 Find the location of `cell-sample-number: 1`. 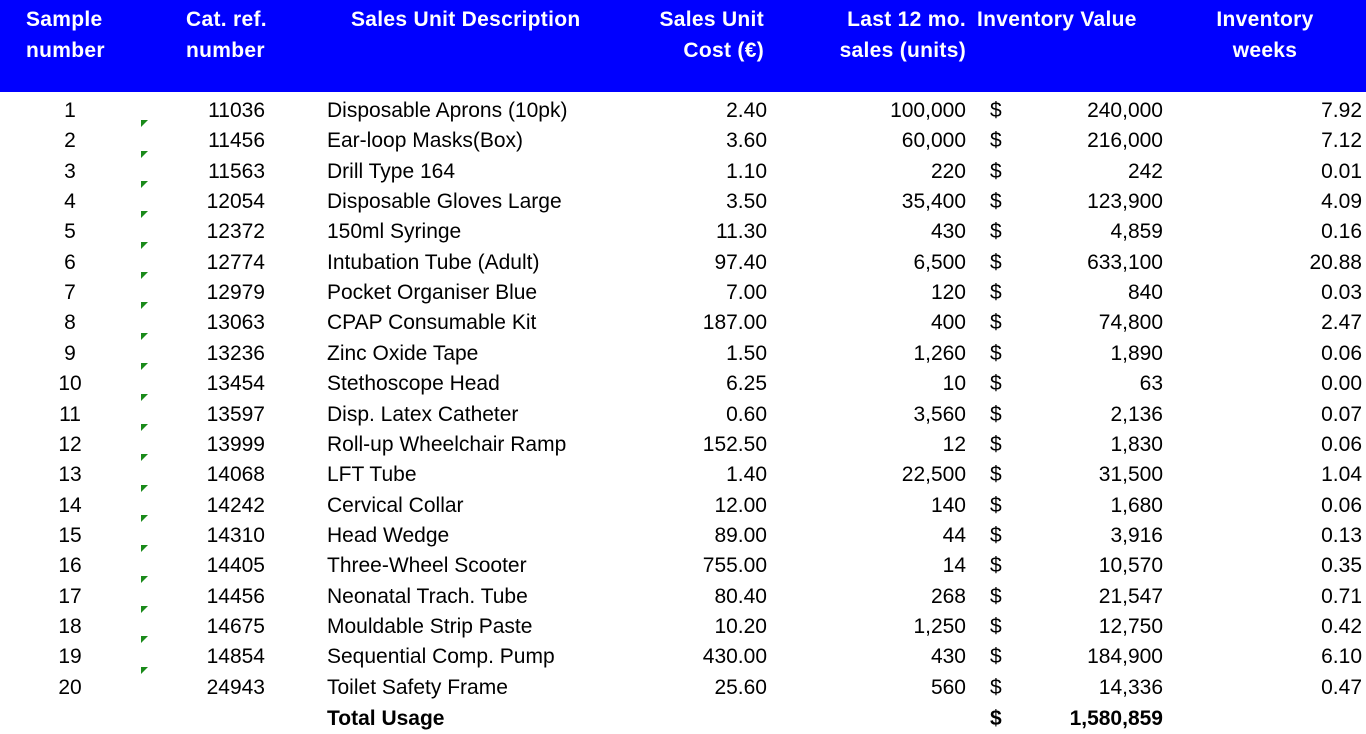

cell-sample-number: 1 is located at coordinates (70, 111).